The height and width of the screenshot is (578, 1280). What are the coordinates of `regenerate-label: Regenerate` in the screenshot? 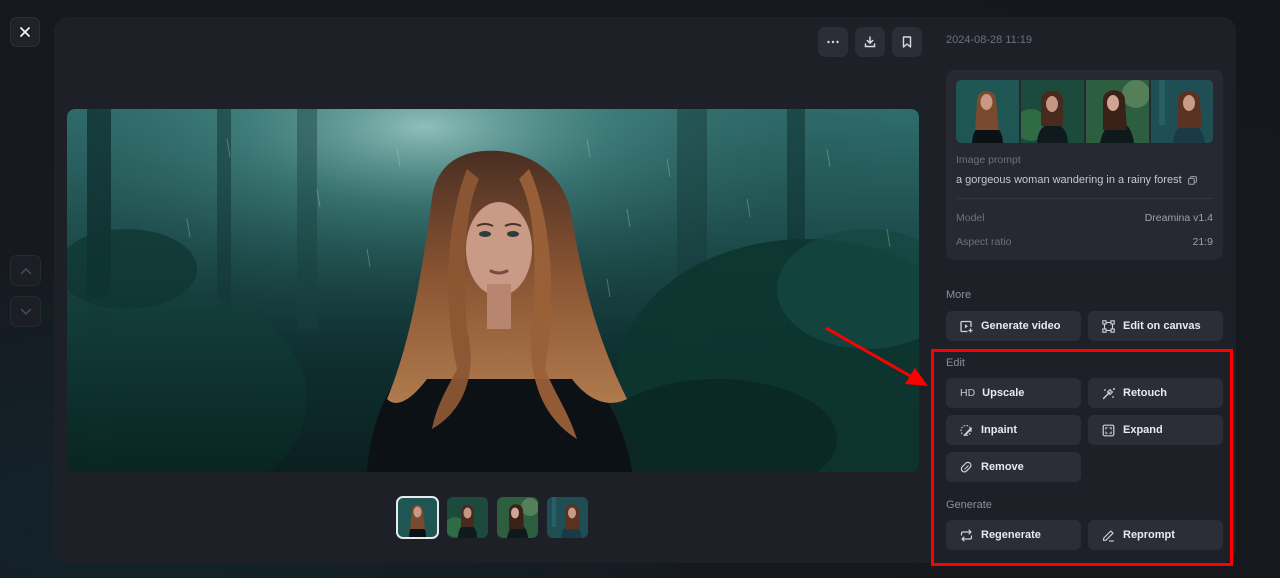 It's located at (1011, 535).